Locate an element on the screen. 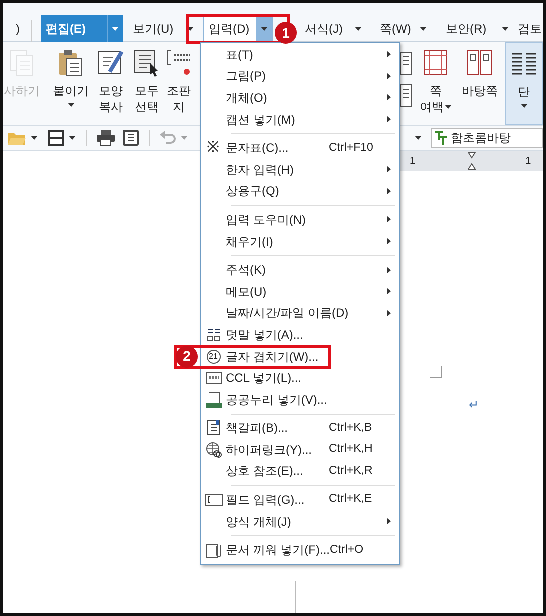  menu-item: 책갈피(B)... Ctrl+K,B is located at coordinates (300, 429).